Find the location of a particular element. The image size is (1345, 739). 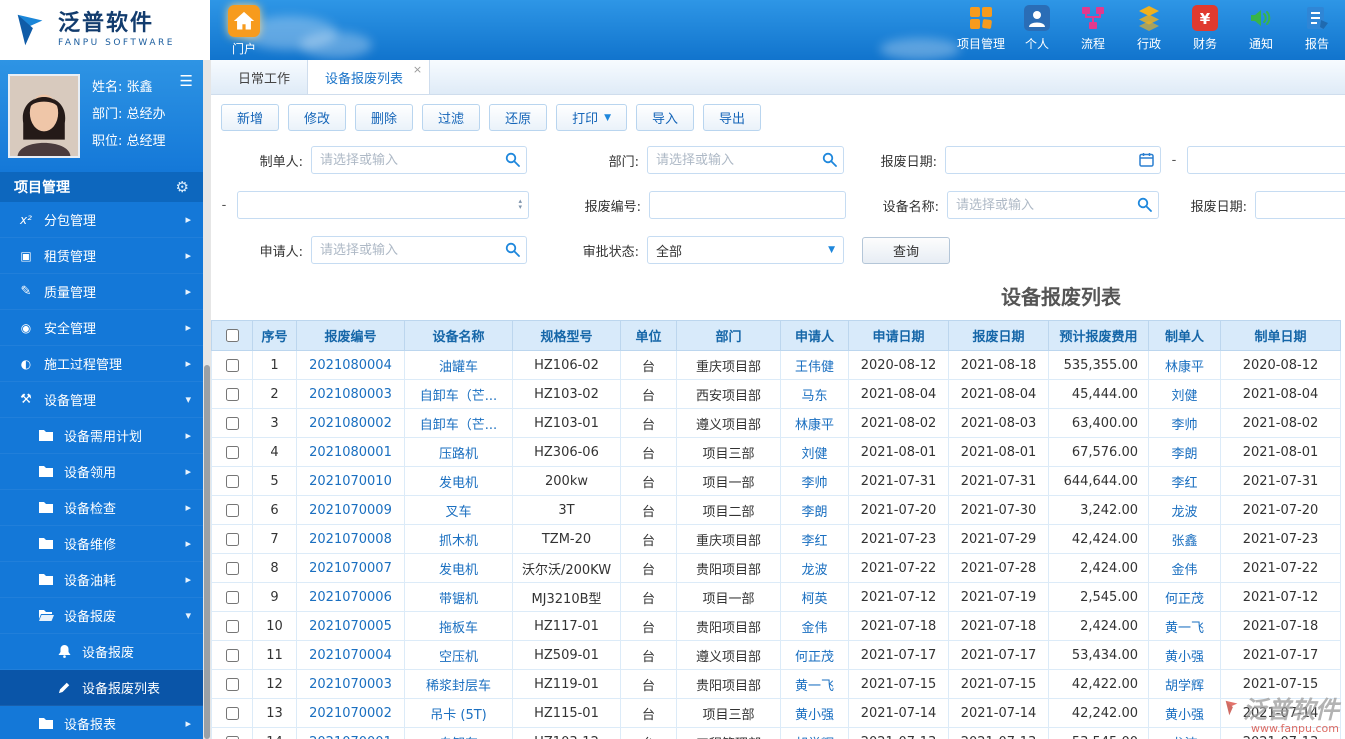

cell-link: 林康平 is located at coordinates (1184, 367).